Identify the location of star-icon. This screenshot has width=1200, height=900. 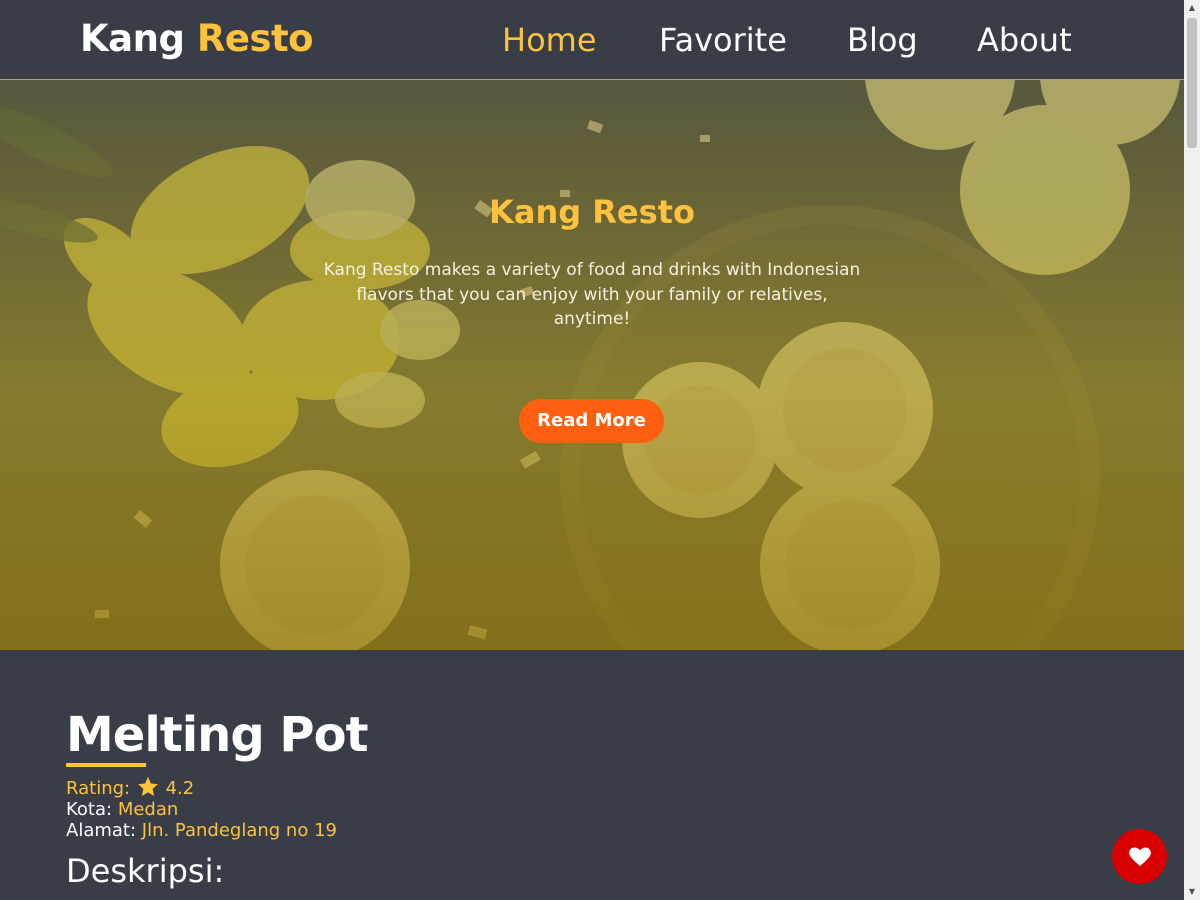
(147, 786).